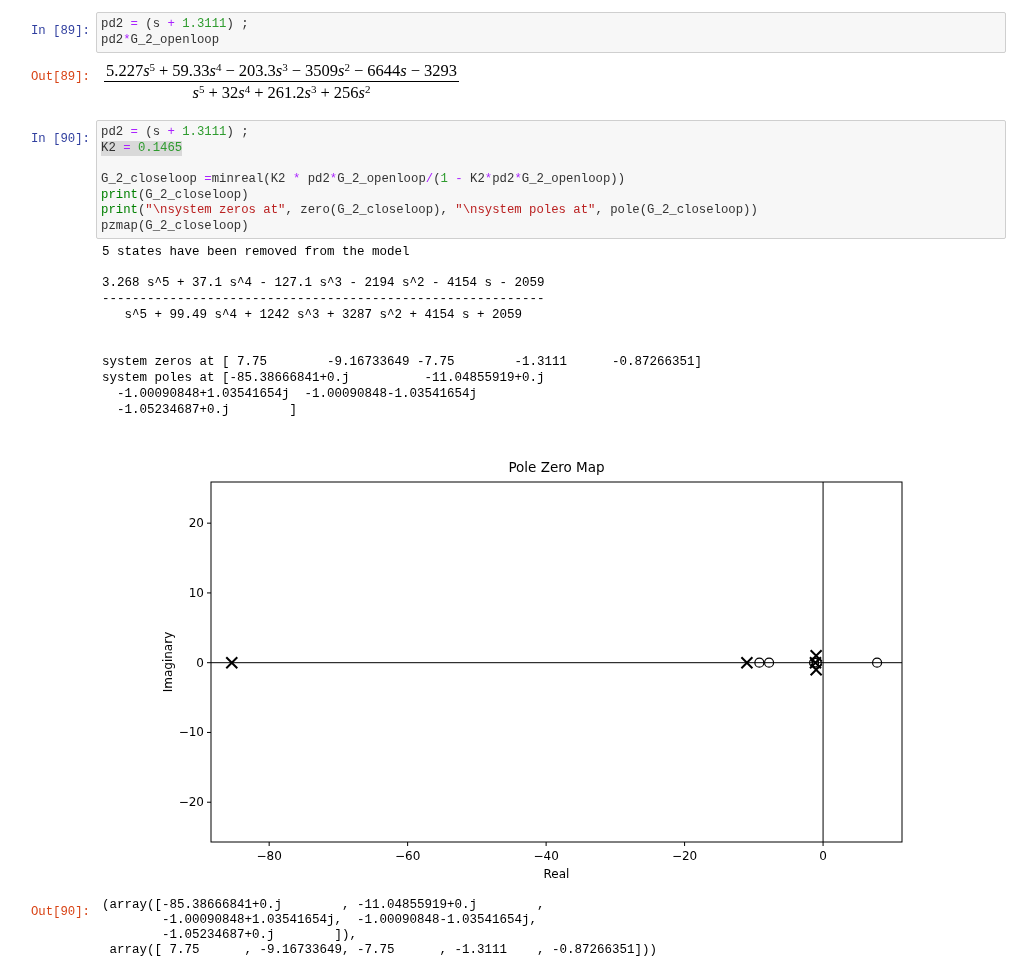 The width and height of the screenshot is (1024, 961). Describe the element at coordinates (196, 593) in the screenshot. I see `tick-label: 10` at that location.